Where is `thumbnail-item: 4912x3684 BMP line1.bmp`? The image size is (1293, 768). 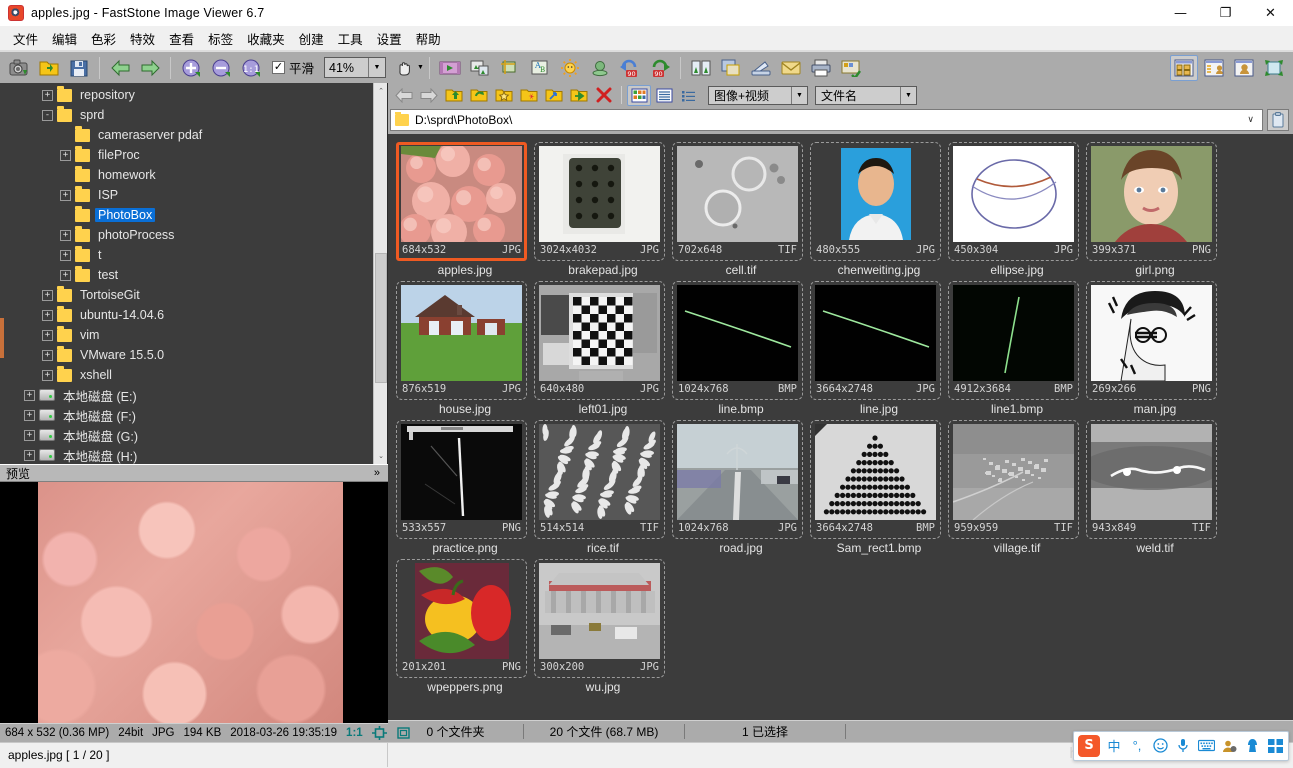 thumbnail-item: 4912x3684 BMP line1.bmp is located at coordinates (1017, 348).